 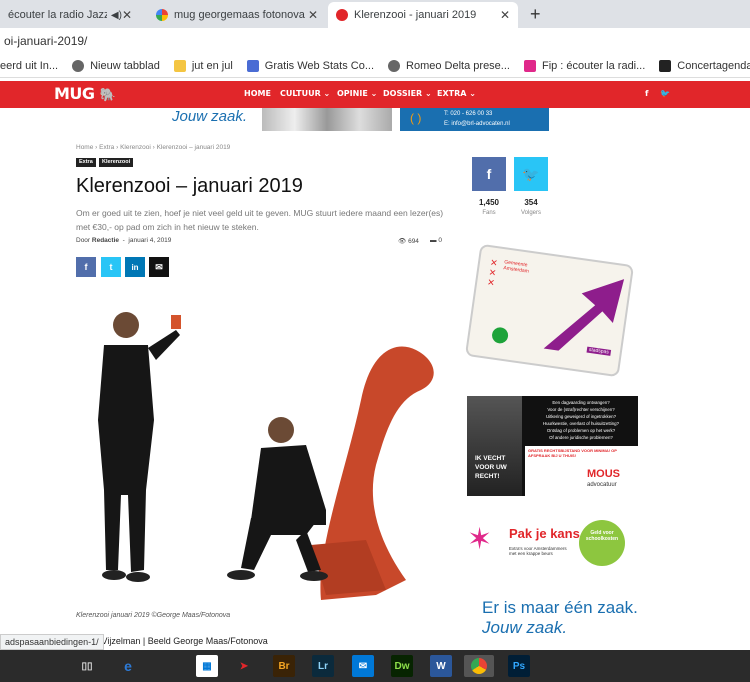 What do you see at coordinates (135, 267) in the screenshot?
I see `share-linkedin-button: in` at bounding box center [135, 267].